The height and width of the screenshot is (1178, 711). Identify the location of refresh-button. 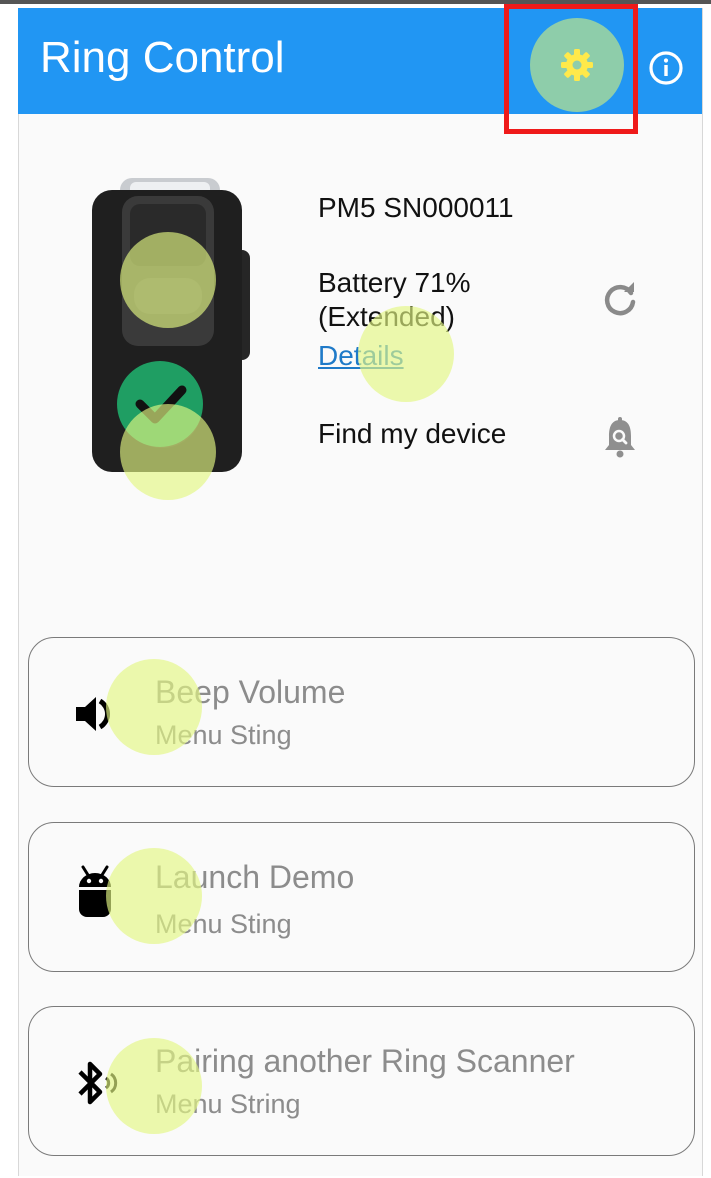
(620, 300).